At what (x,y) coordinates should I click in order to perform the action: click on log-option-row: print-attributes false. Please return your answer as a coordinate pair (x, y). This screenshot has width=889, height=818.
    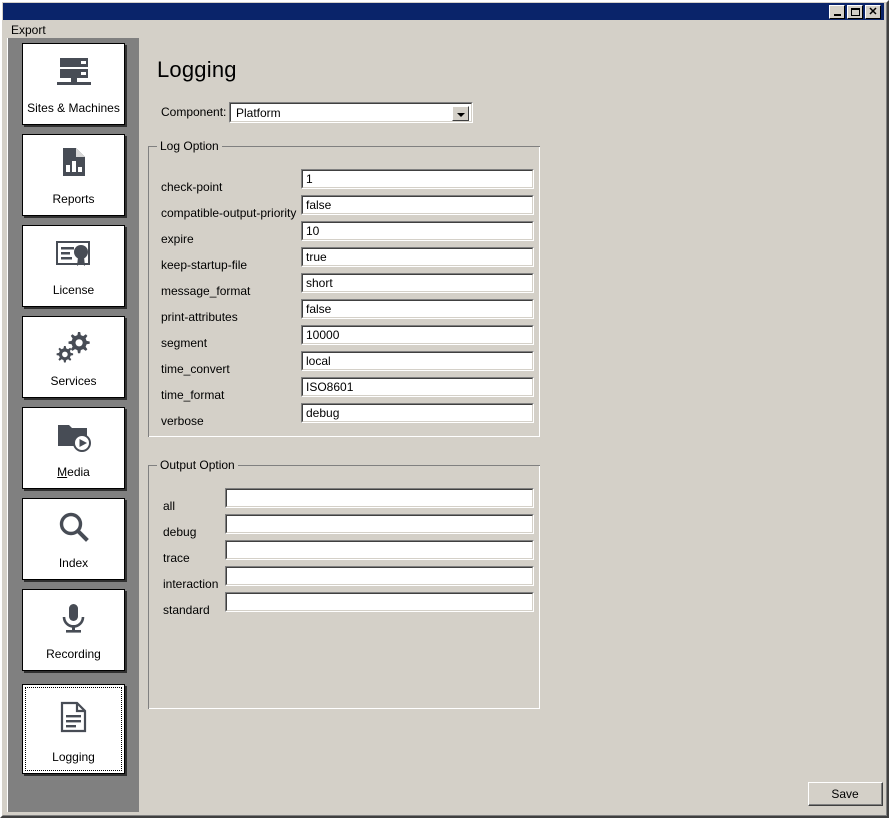
    Looking at the image, I should click on (344, 313).